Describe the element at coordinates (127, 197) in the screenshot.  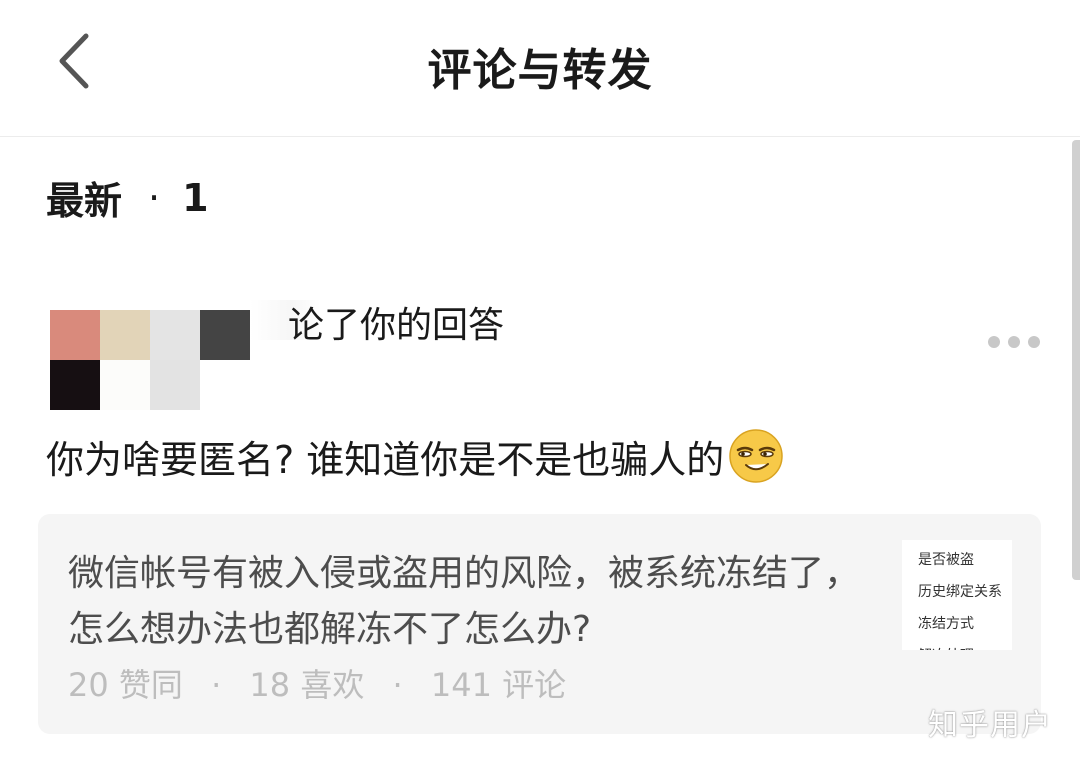
I see `section-heading: 最新 · 1` at that location.